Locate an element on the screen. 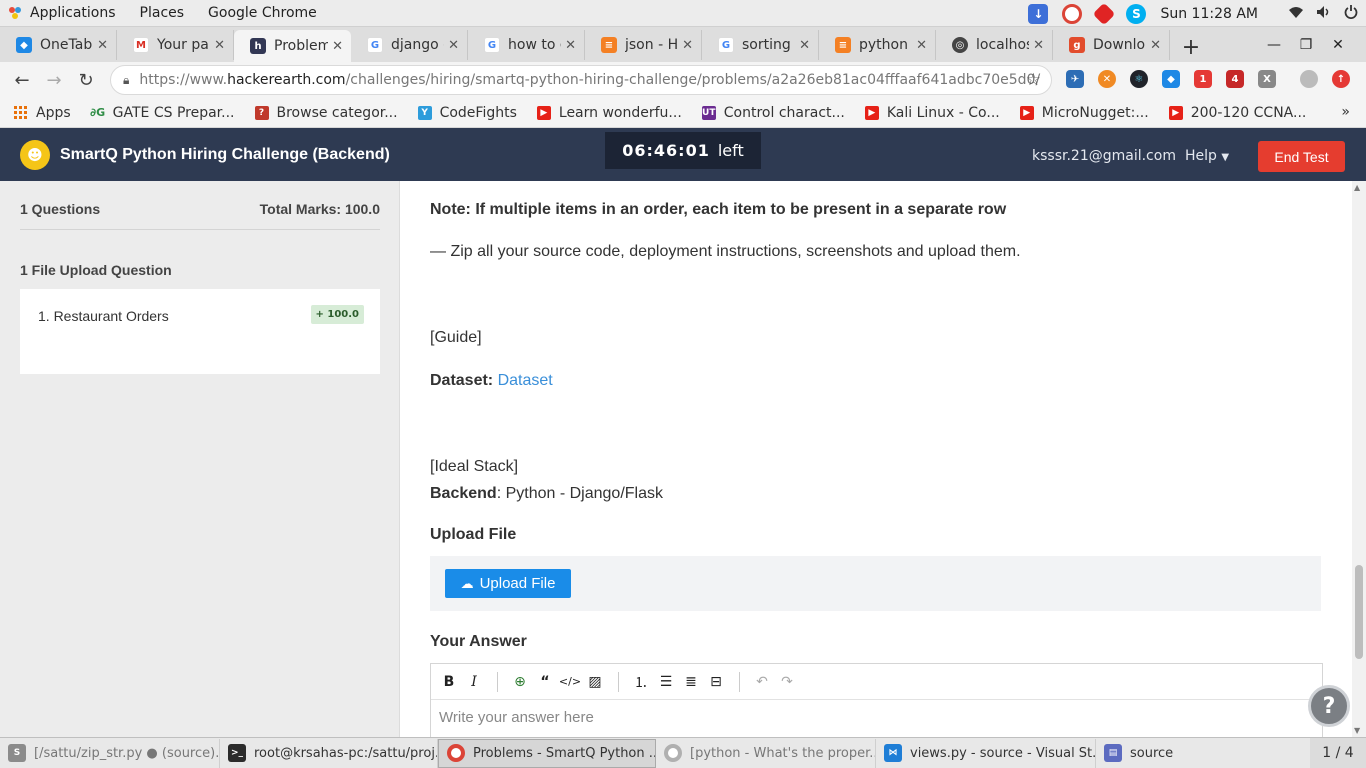  maximize-icon: ❐ is located at coordinates (1306, 45).